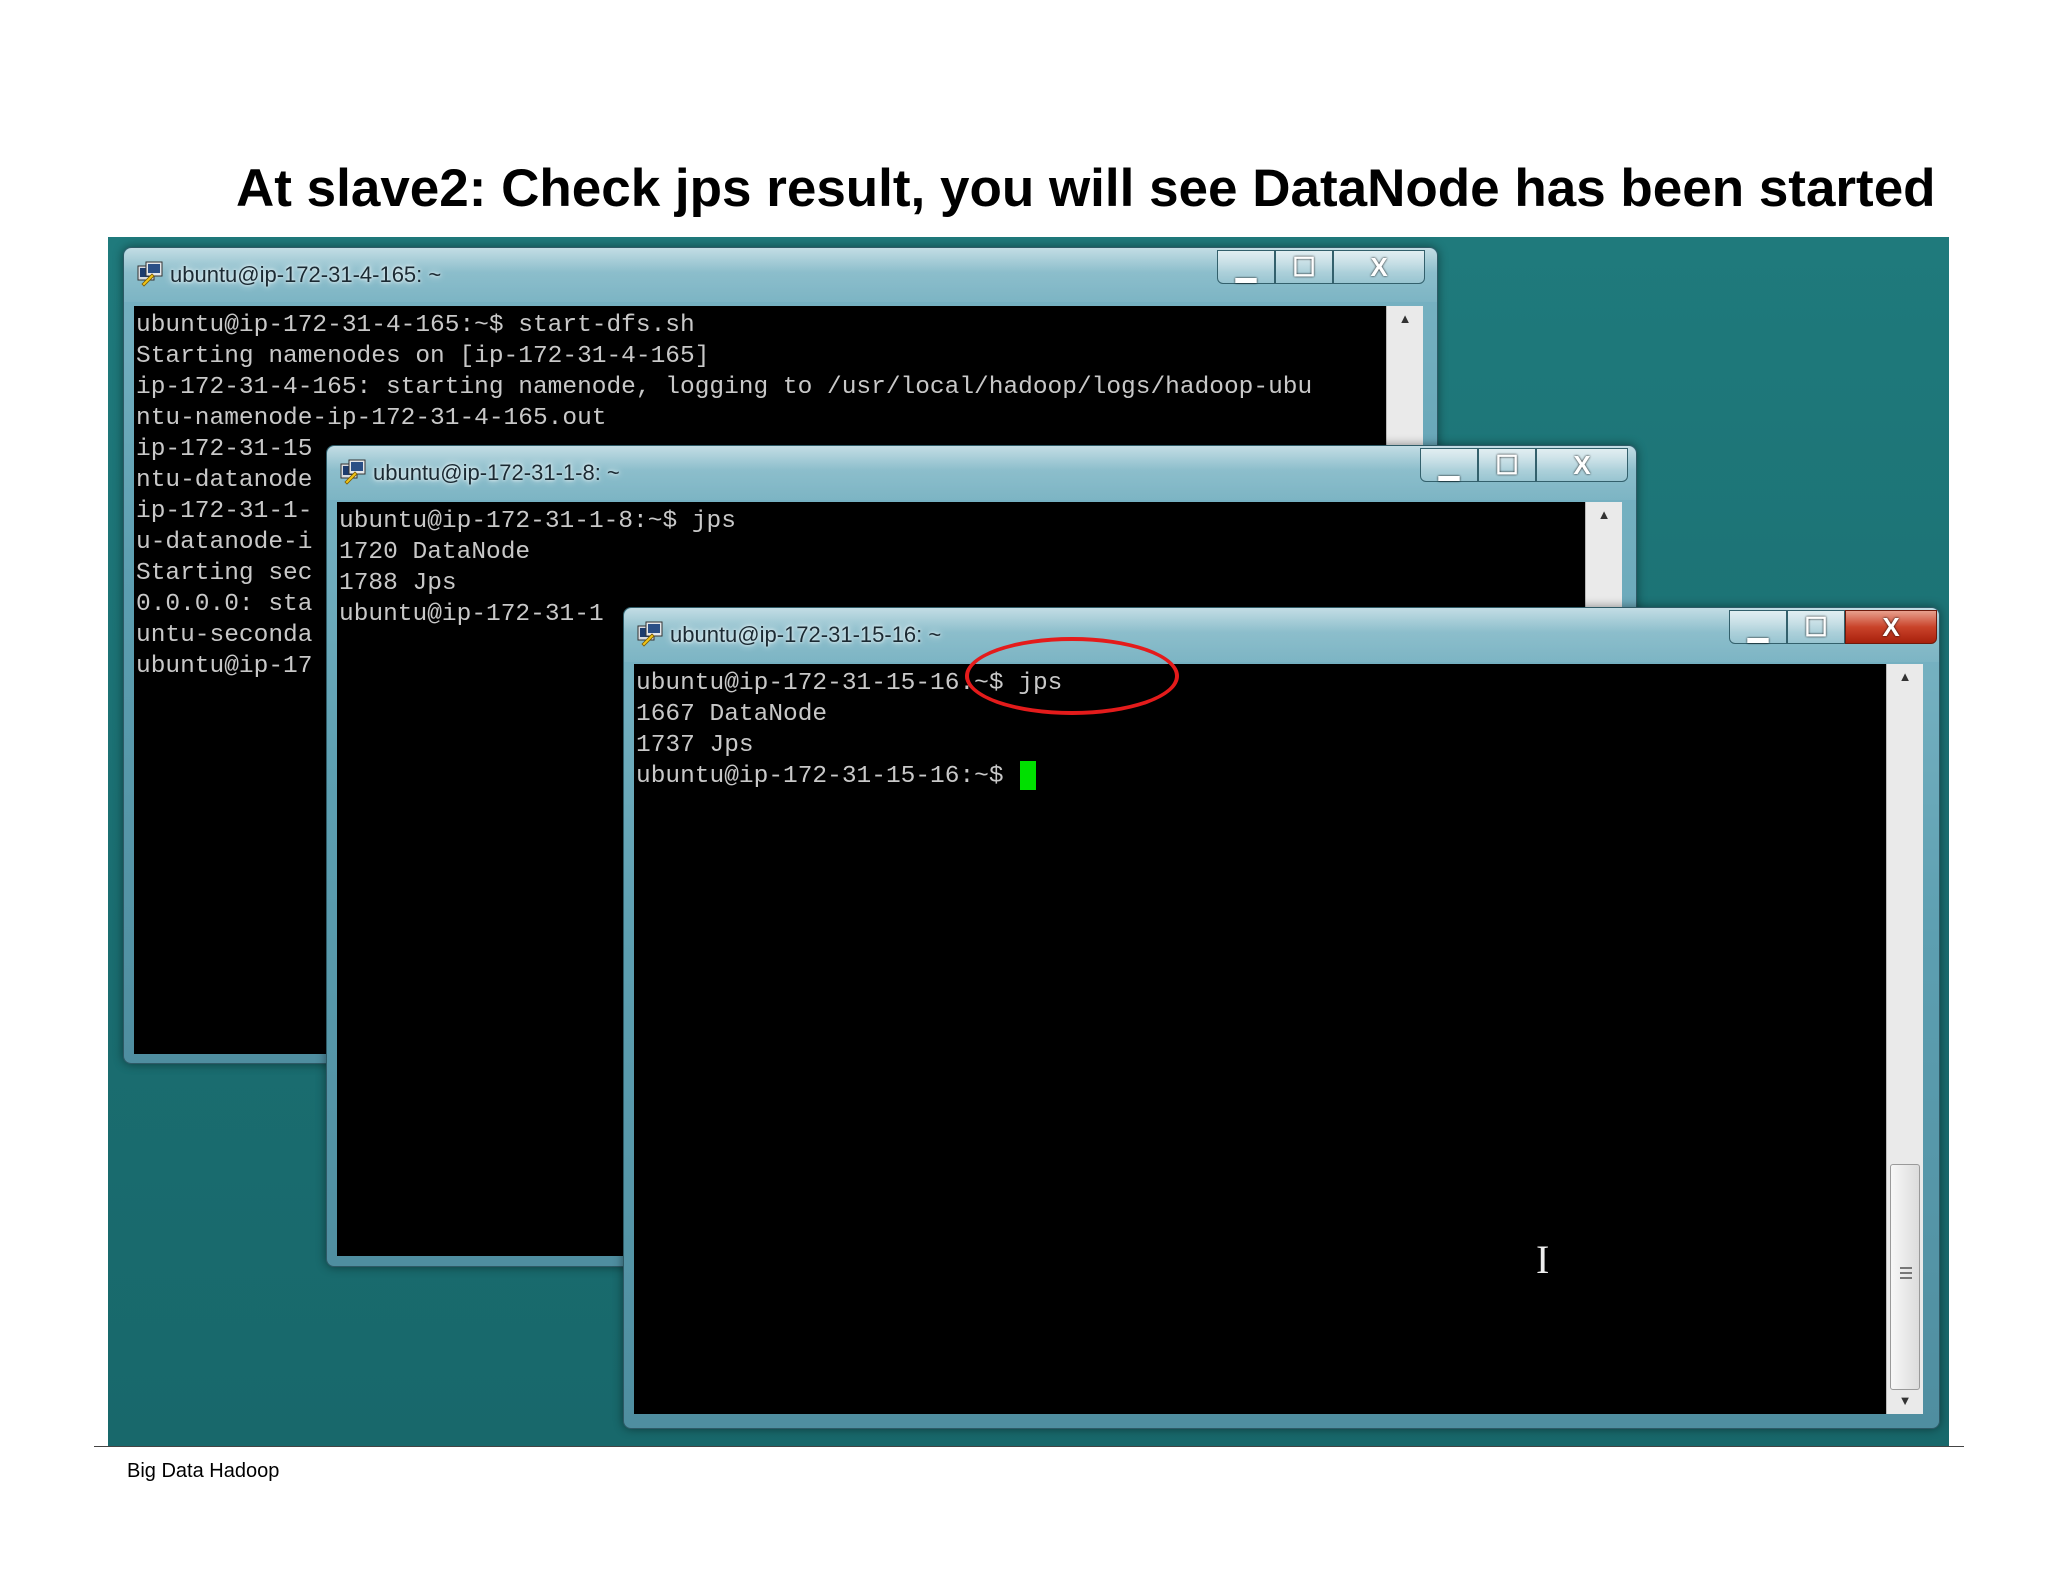 The height and width of the screenshot is (1582, 2048). What do you see at coordinates (415, 325) in the screenshot?
I see `terminal-line: ubuntu@ip-172-31-4-165:~$ start-dfs.sh` at bounding box center [415, 325].